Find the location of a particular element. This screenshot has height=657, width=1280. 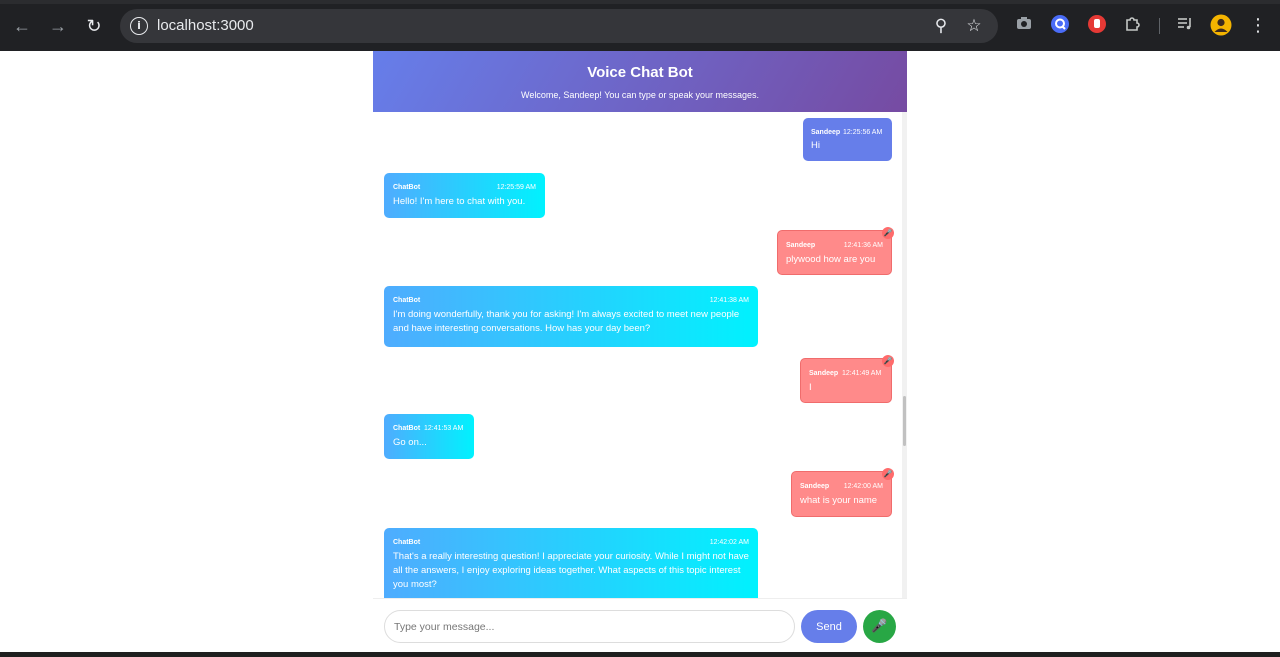

hand-extension-icon is located at coordinates (1097, 26).